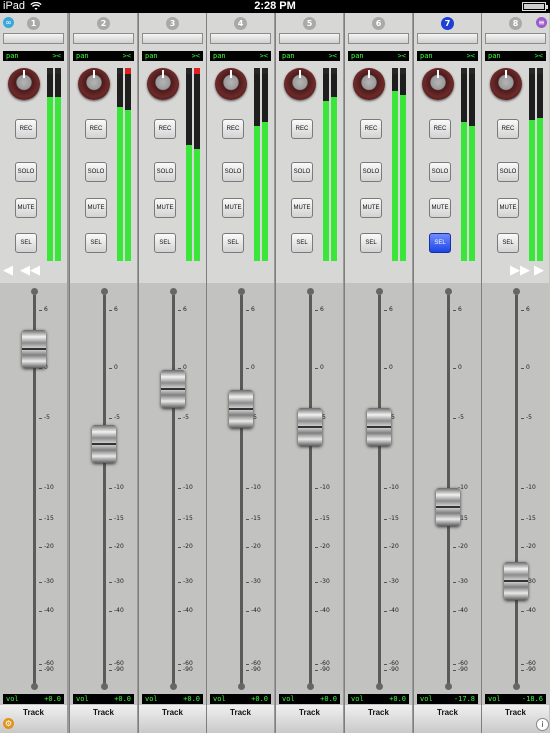 This screenshot has width=550, height=733. Describe the element at coordinates (520, 271) in the screenshot. I see `bank-right-double-icon: ▶▶` at that location.